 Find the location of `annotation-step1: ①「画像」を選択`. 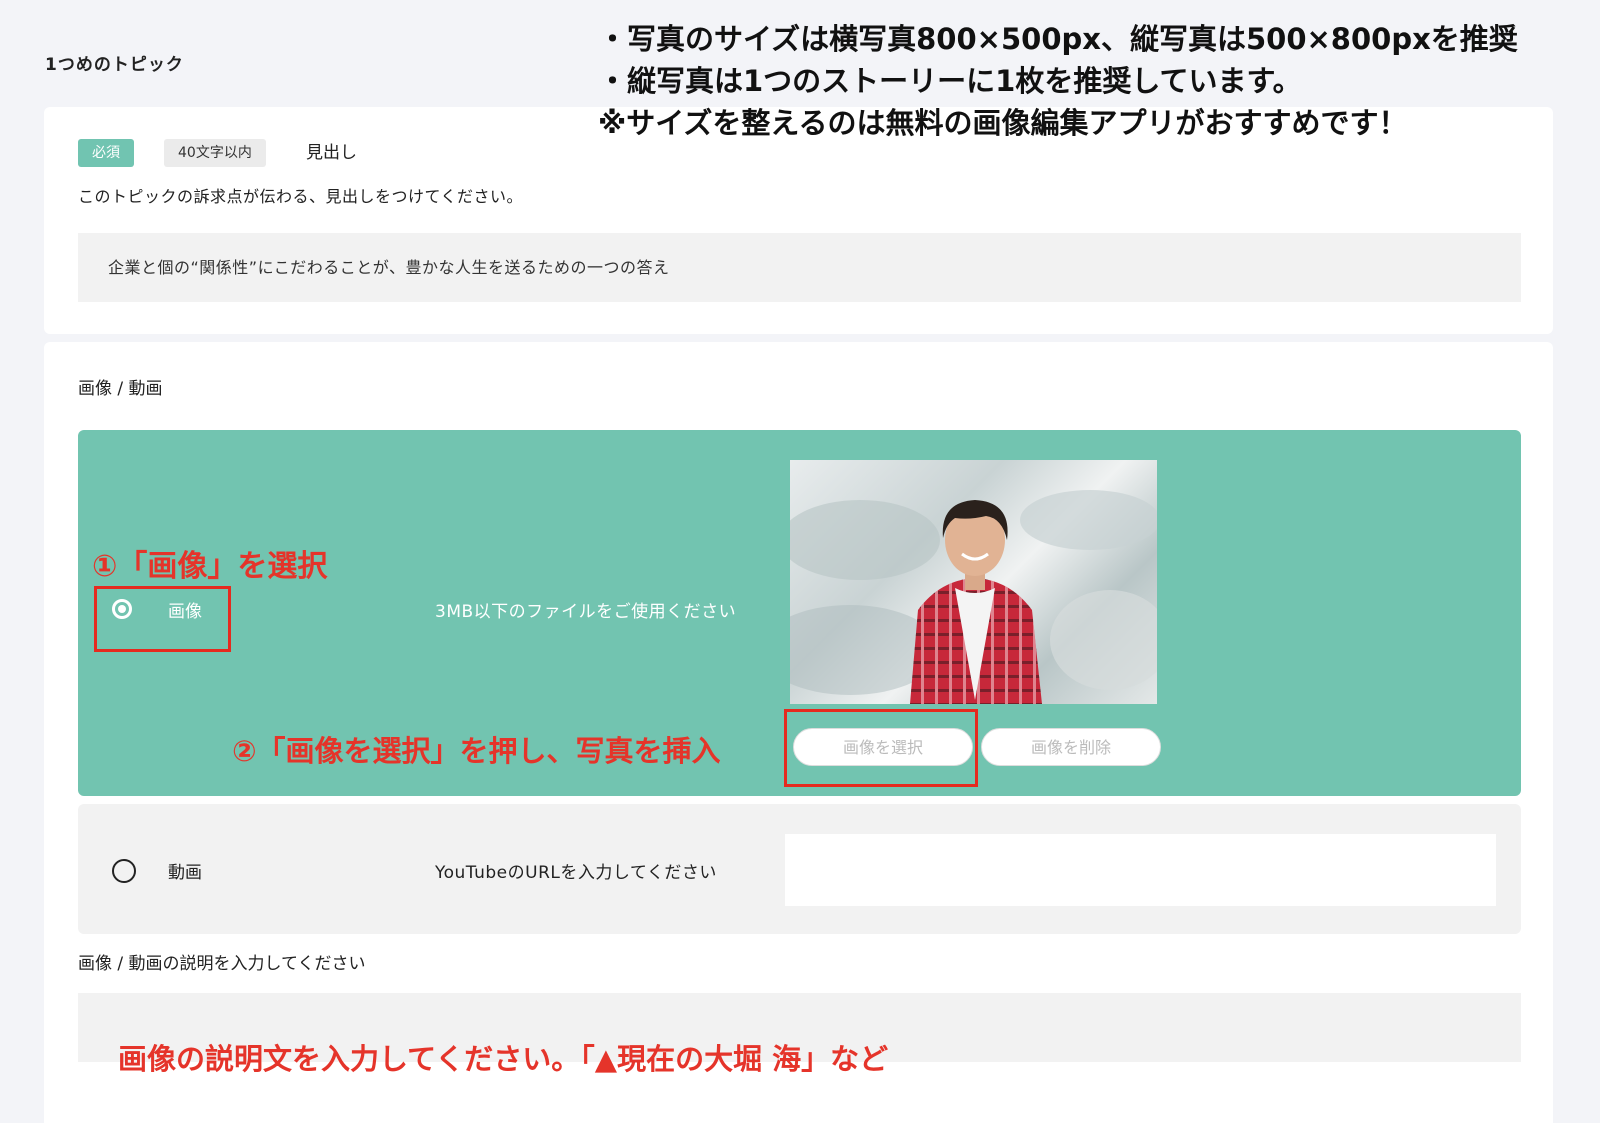

annotation-step1: ①「画像」を選択 is located at coordinates (210, 566).